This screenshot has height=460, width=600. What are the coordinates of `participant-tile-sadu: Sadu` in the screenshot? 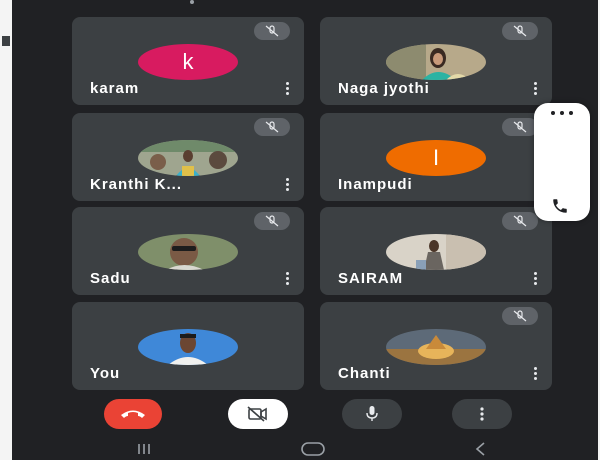 It's located at (188, 251).